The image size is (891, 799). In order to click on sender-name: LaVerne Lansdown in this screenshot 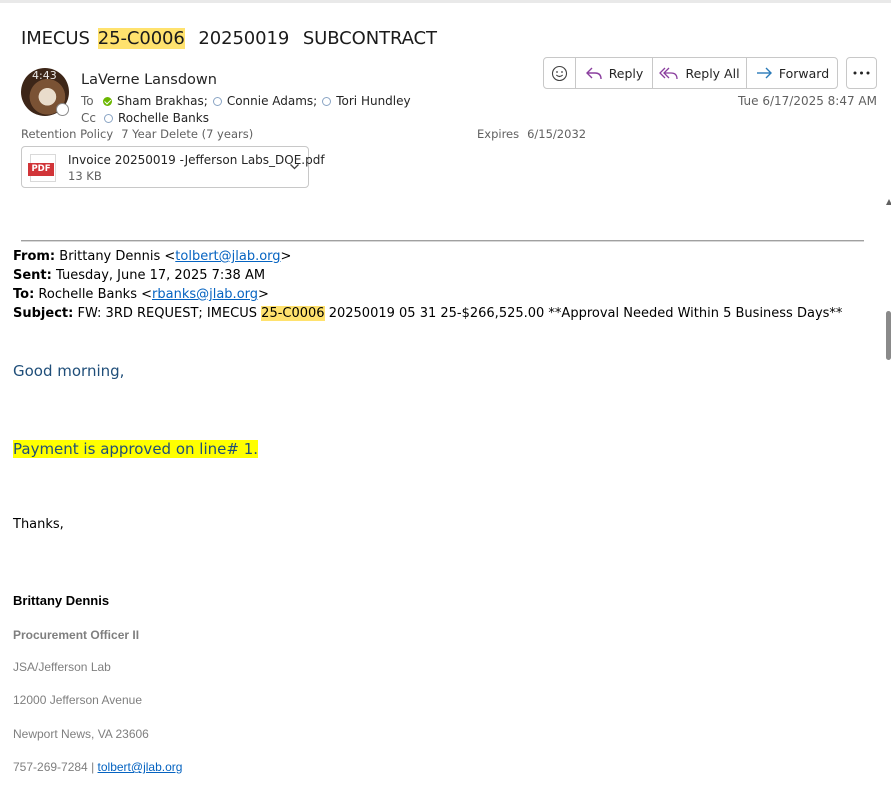, I will do `click(149, 80)`.